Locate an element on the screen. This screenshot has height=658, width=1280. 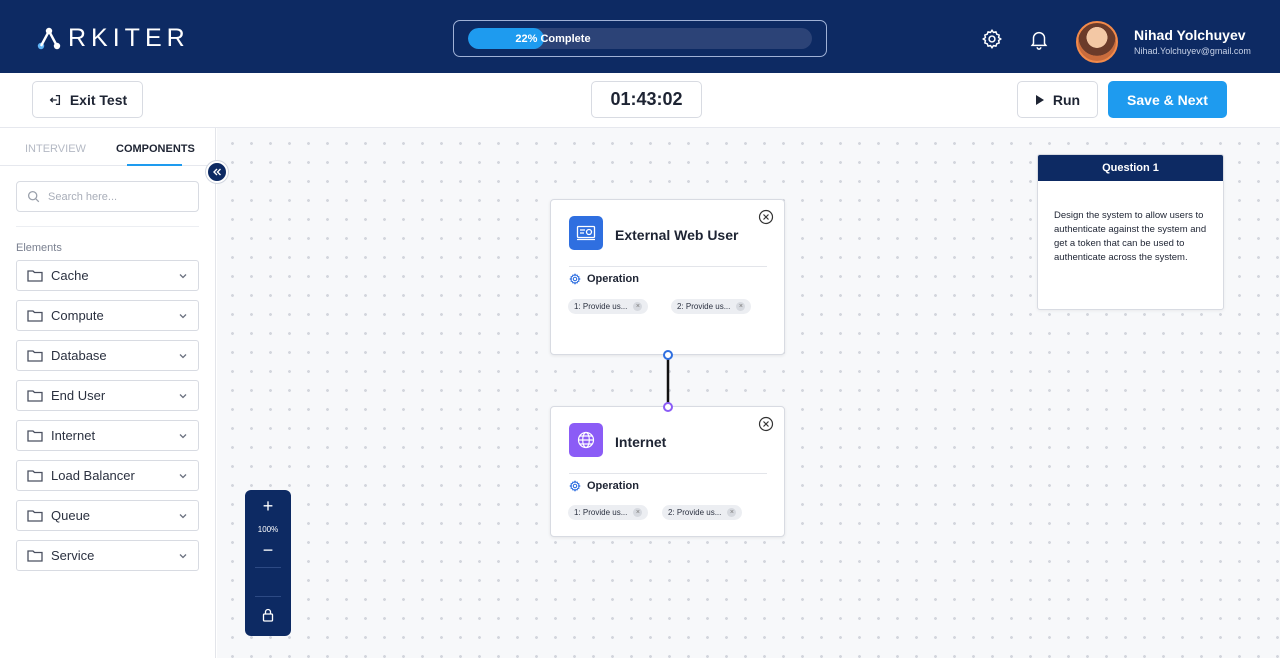
search-field is located at coordinates (107, 196).